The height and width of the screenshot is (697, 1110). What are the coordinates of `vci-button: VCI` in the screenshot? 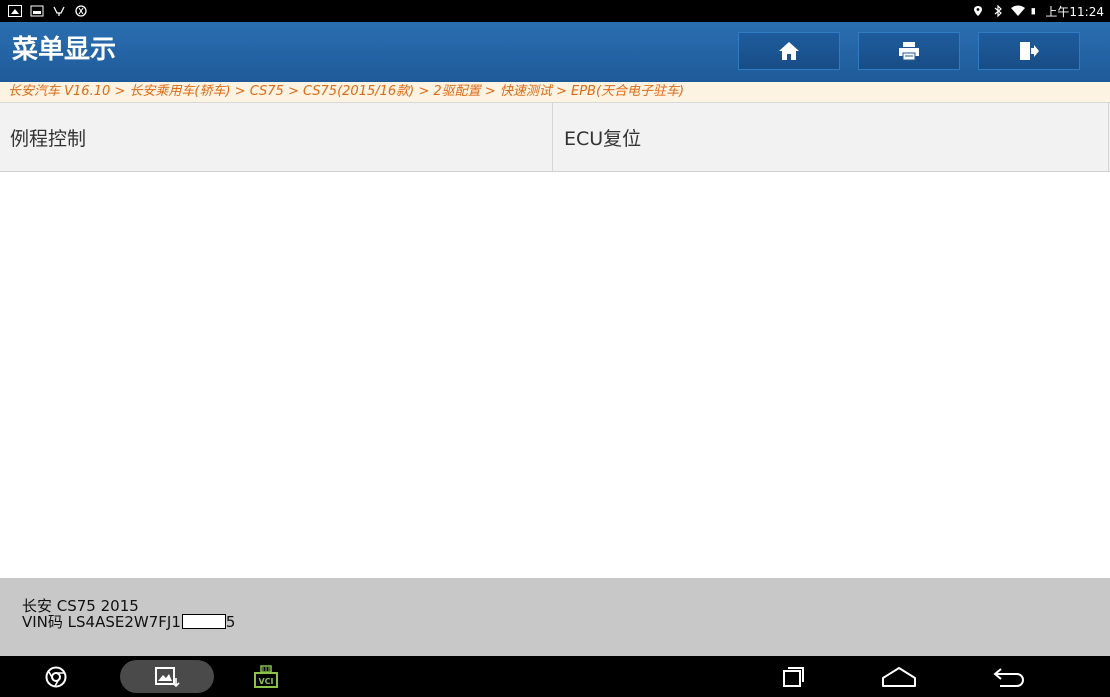 It's located at (266, 676).